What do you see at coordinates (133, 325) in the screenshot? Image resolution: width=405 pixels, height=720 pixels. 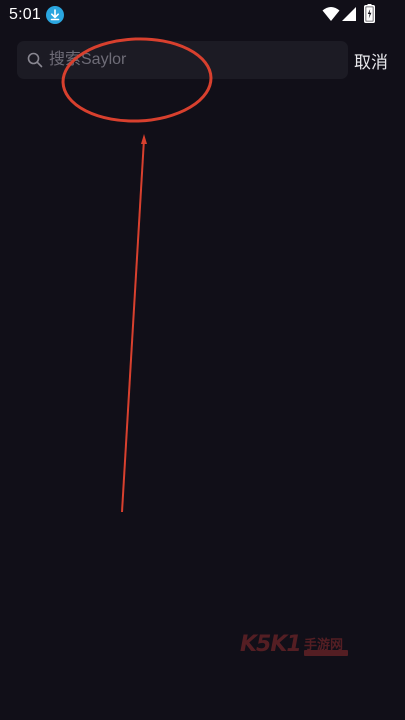 I see `annotation-arrow` at bounding box center [133, 325].